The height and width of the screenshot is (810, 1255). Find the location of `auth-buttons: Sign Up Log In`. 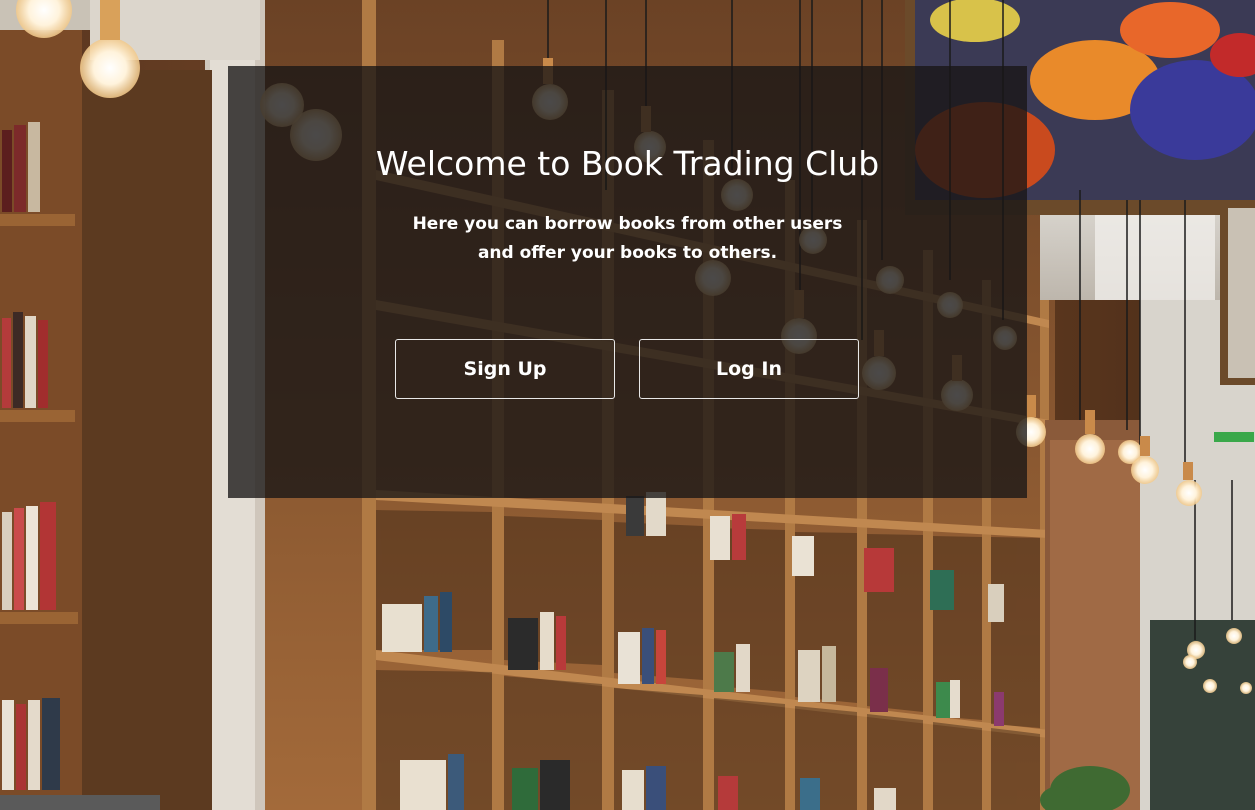

auth-buttons: Sign Up Log In is located at coordinates (627, 369).